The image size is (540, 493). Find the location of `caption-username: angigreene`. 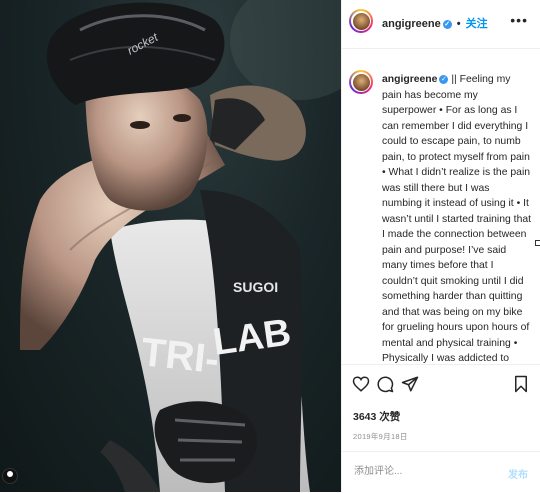

caption-username: angigreene is located at coordinates (409, 79).